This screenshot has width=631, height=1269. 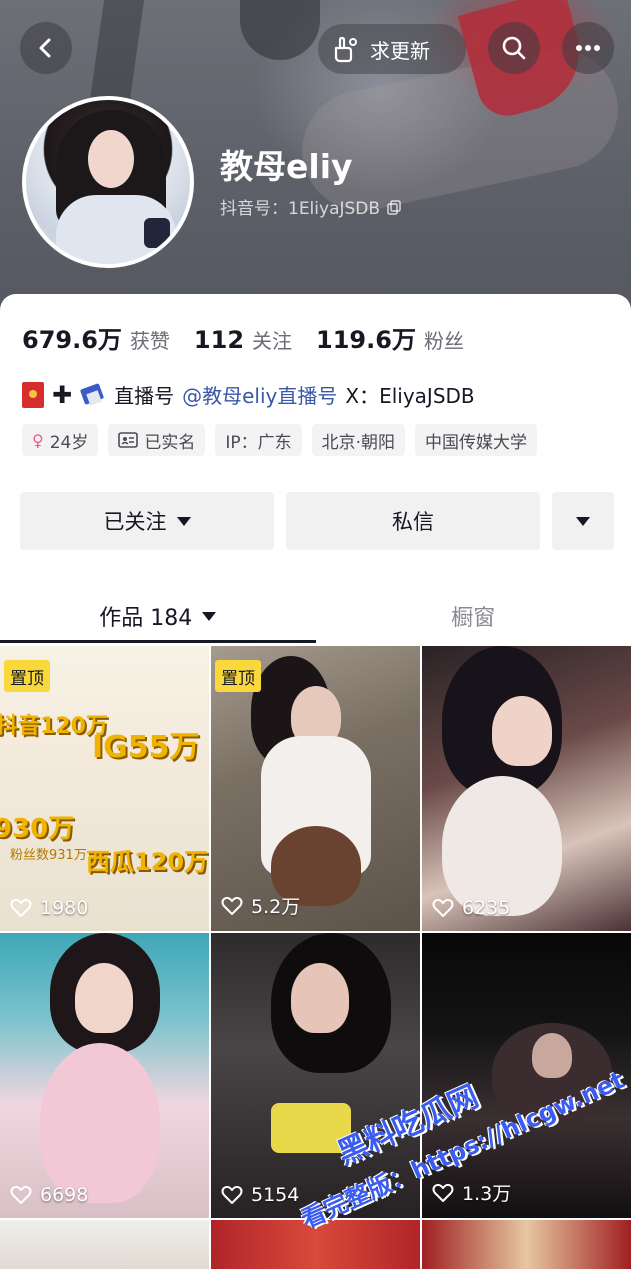 I want to click on stat-fans: 119.6万 粉丝, so click(x=390, y=337).